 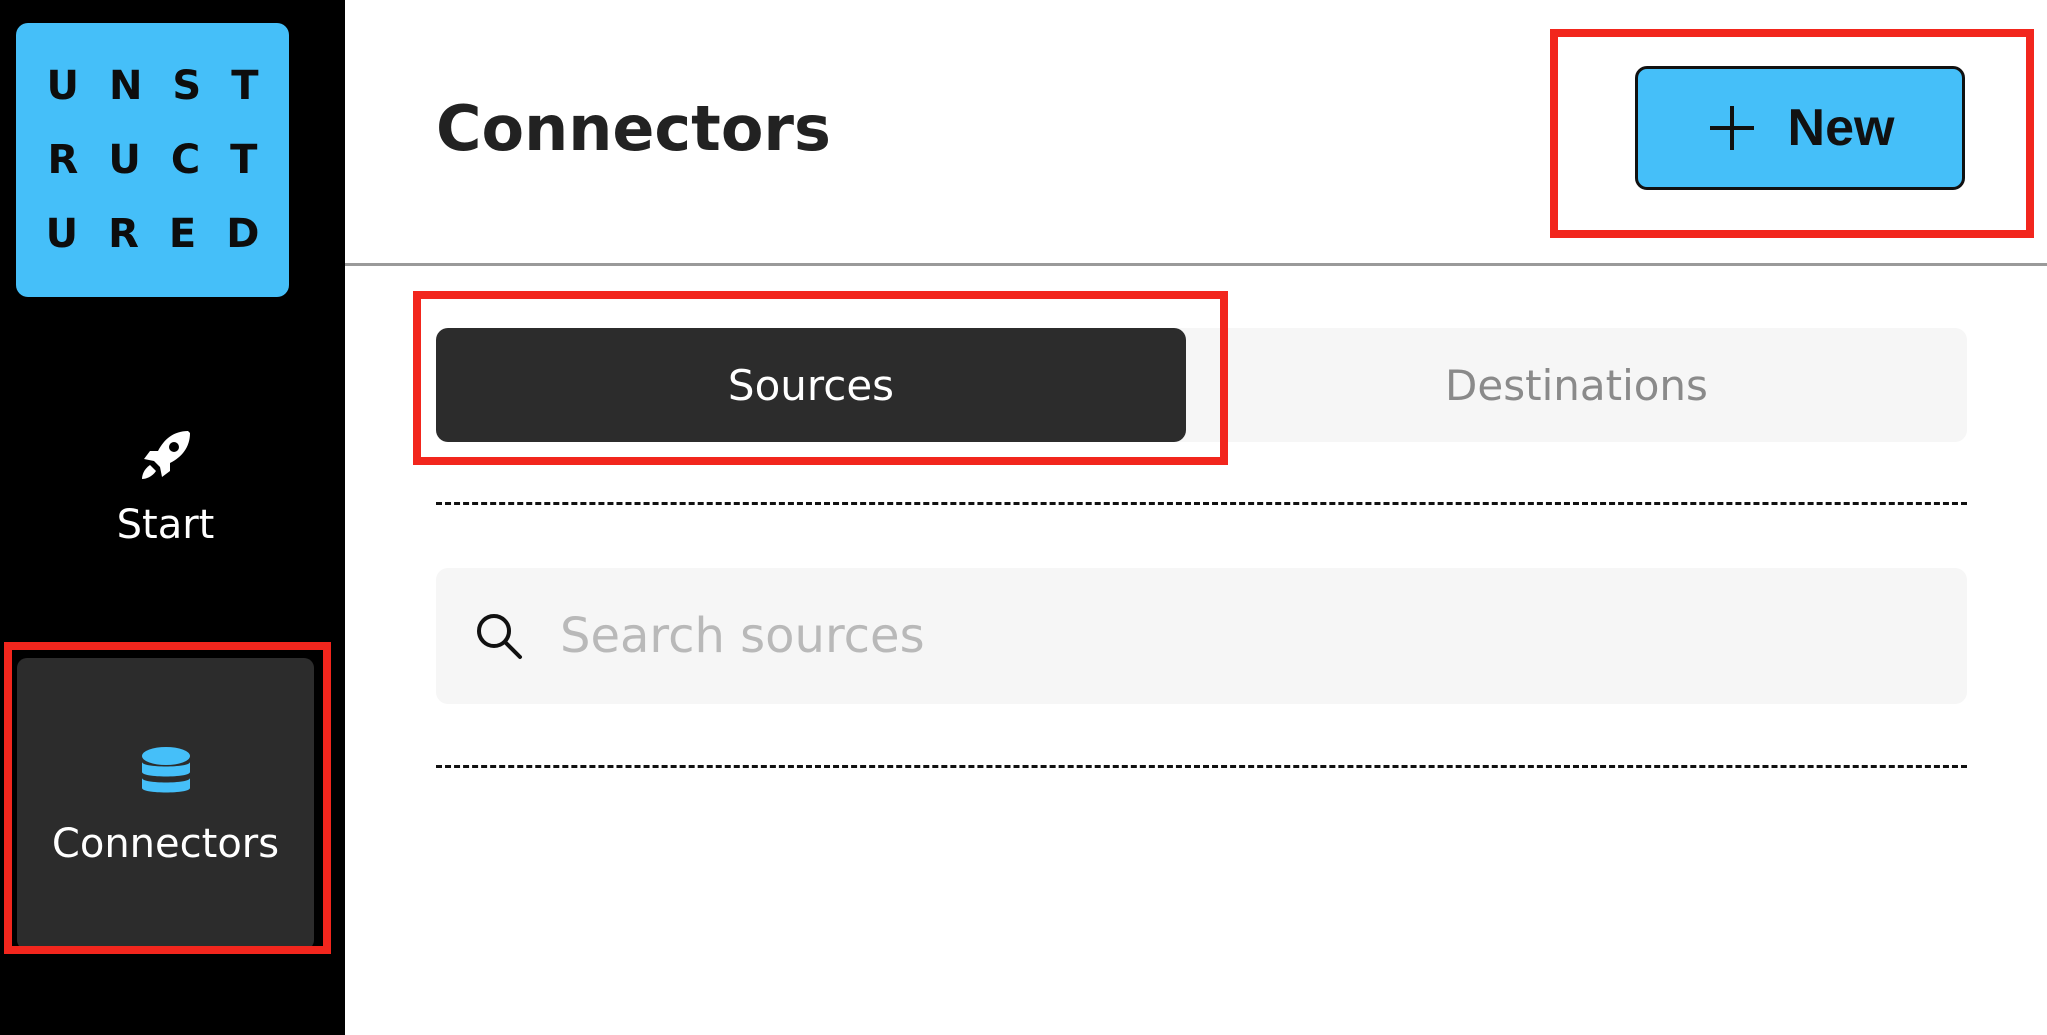 What do you see at coordinates (633, 128) in the screenshot?
I see `page-title: Connectors` at bounding box center [633, 128].